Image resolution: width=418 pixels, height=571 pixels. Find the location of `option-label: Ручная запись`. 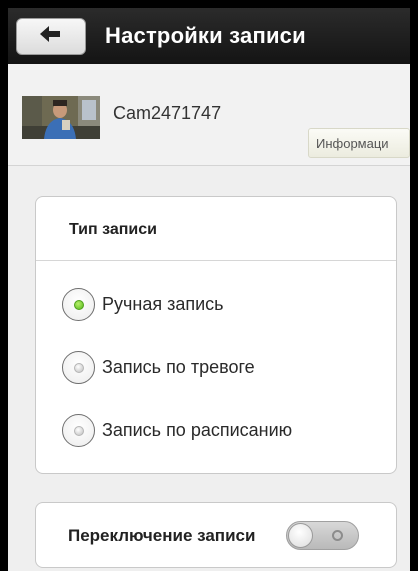

option-label: Ручная запись is located at coordinates (163, 304).